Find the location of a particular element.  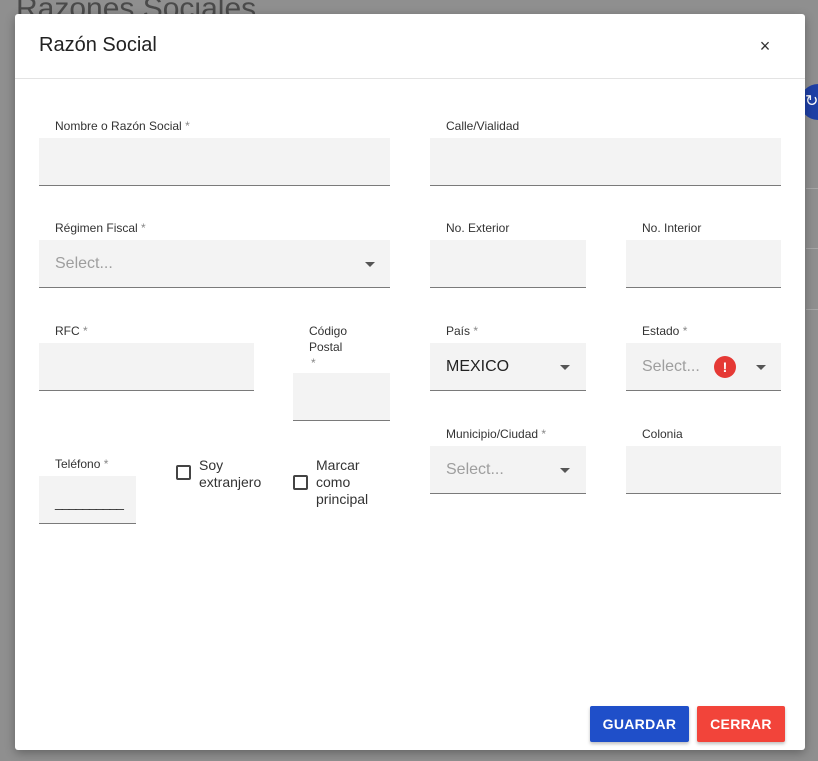

nombre-field: Nombre o Razón Social * is located at coordinates (214, 152).